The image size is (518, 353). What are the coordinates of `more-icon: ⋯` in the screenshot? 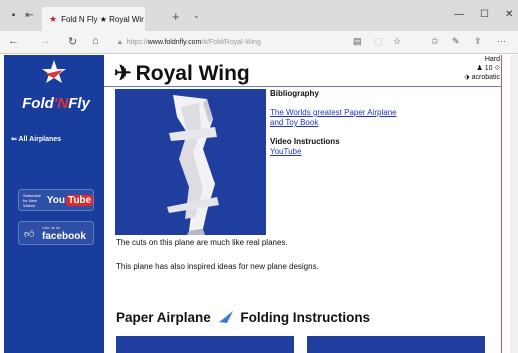 It's located at (501, 41).